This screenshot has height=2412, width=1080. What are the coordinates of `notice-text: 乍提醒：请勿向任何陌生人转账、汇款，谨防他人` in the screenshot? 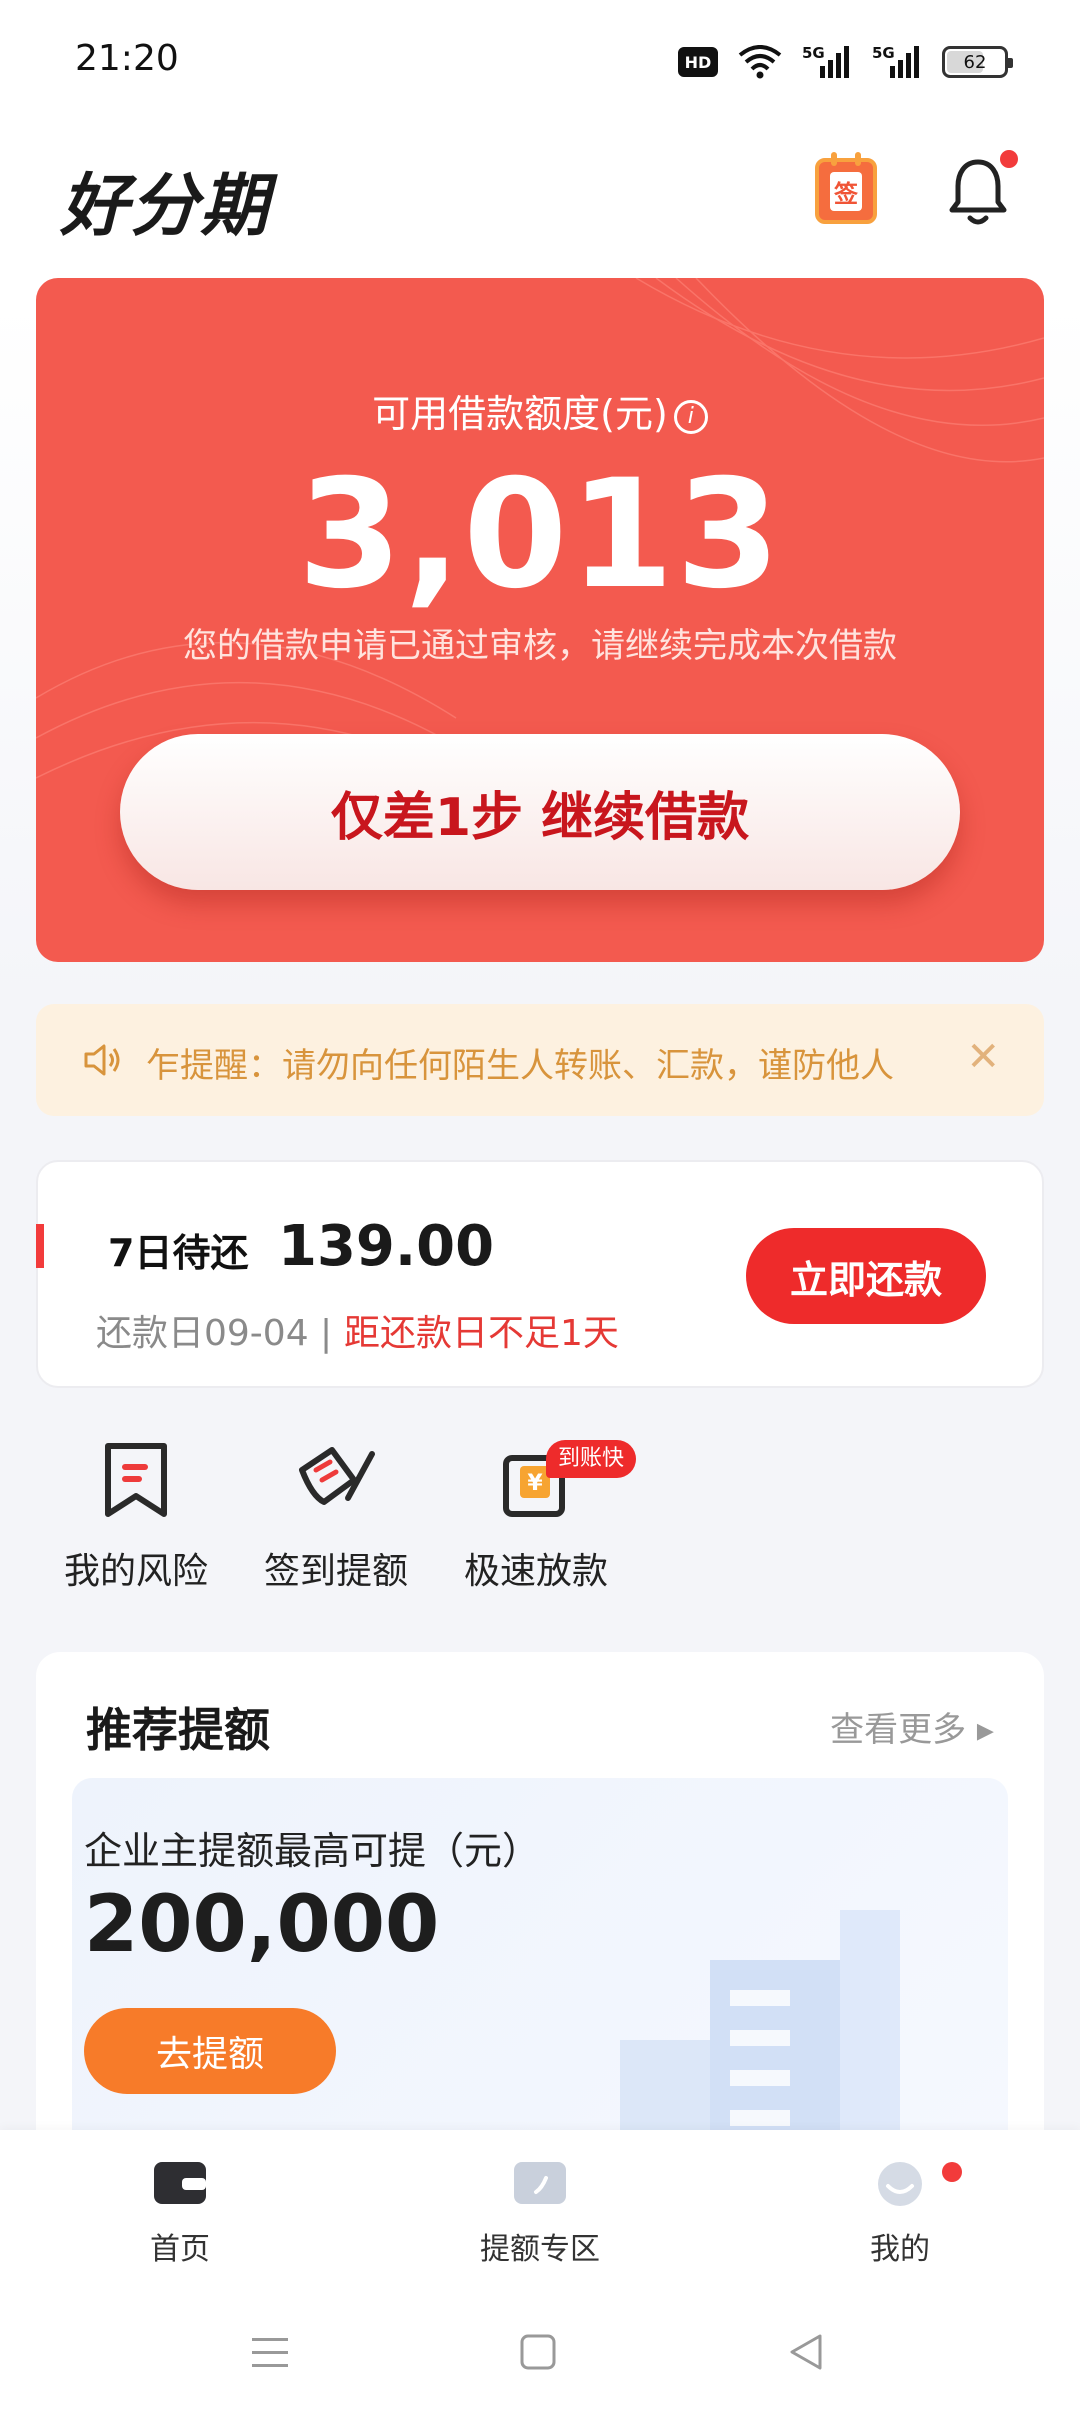 It's located at (520, 1066).